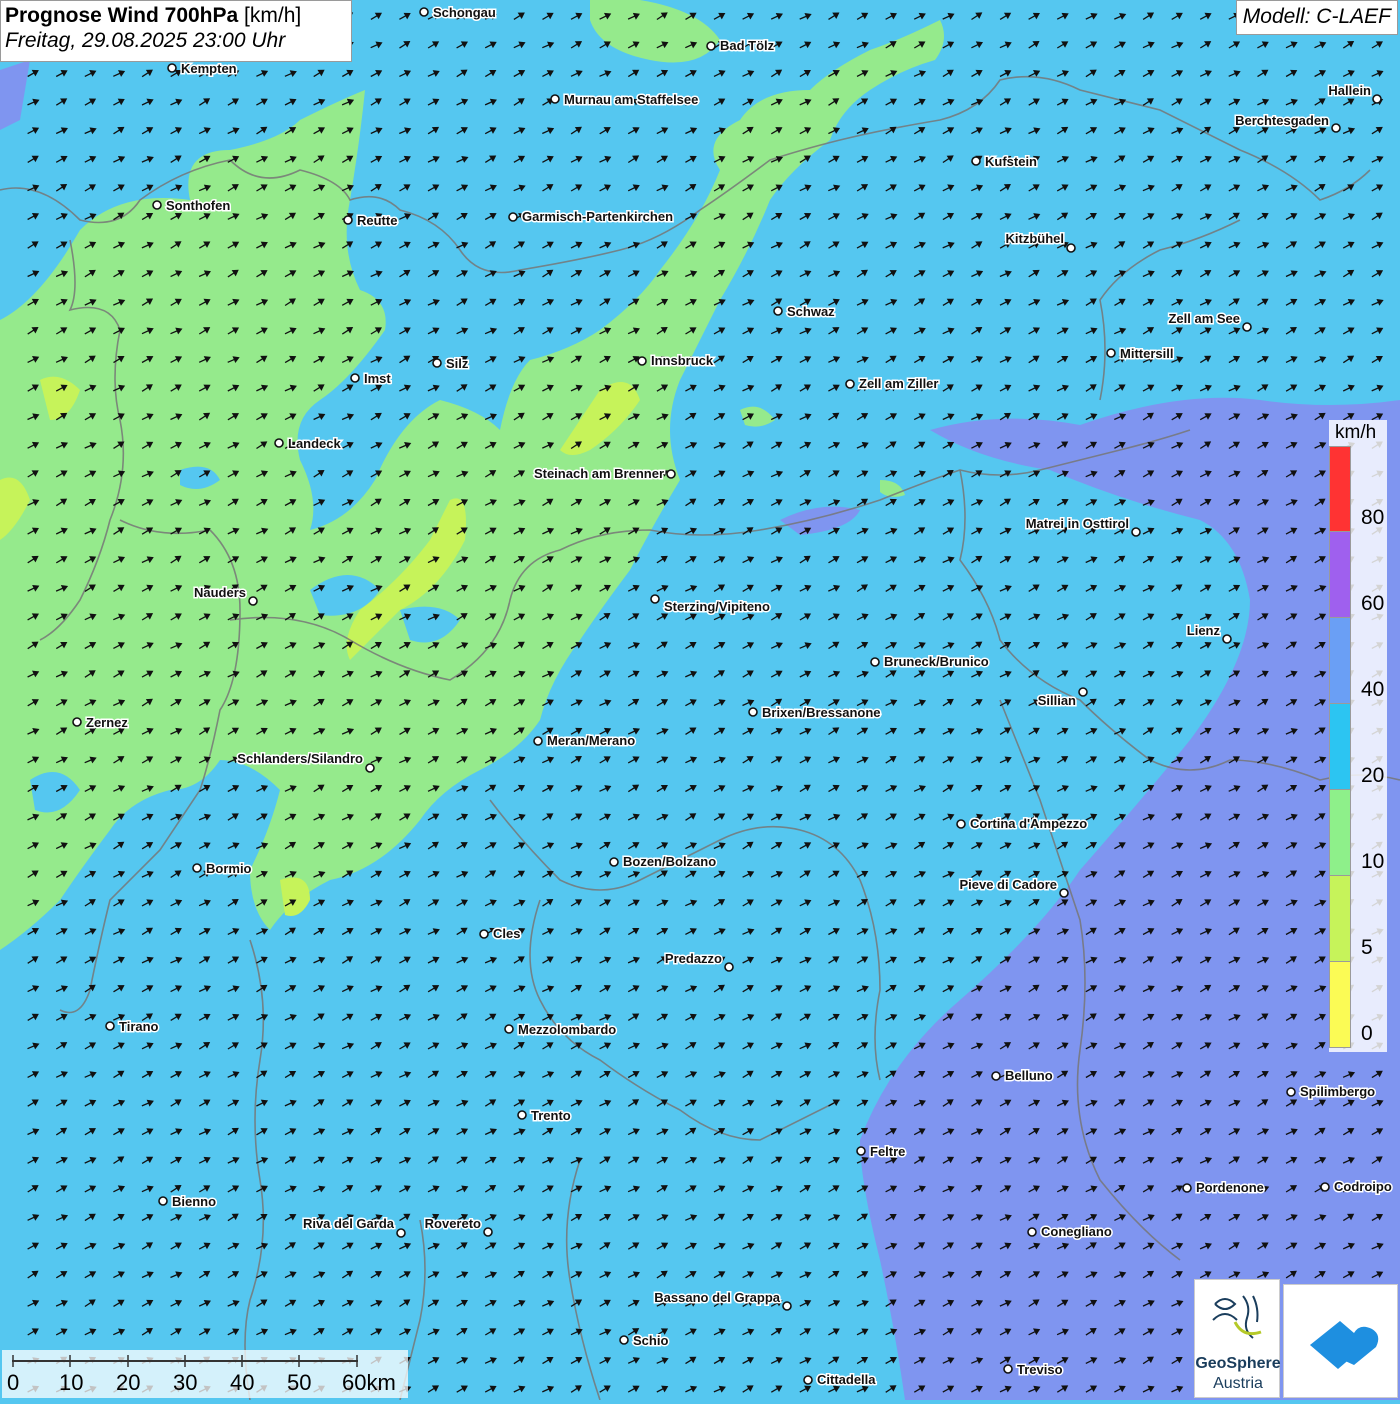  I want to click on legend-value-label: 20, so click(1373, 775).